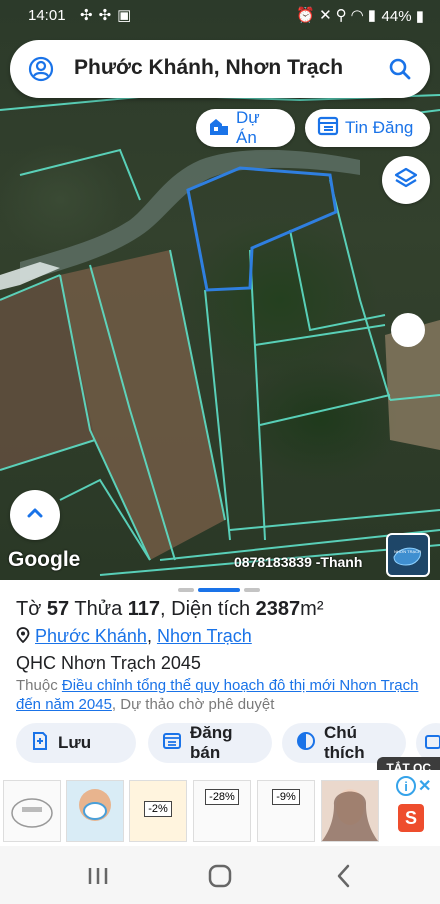  Describe the element at coordinates (343, 15) in the screenshot. I see `location-icon: ⚲` at that location.